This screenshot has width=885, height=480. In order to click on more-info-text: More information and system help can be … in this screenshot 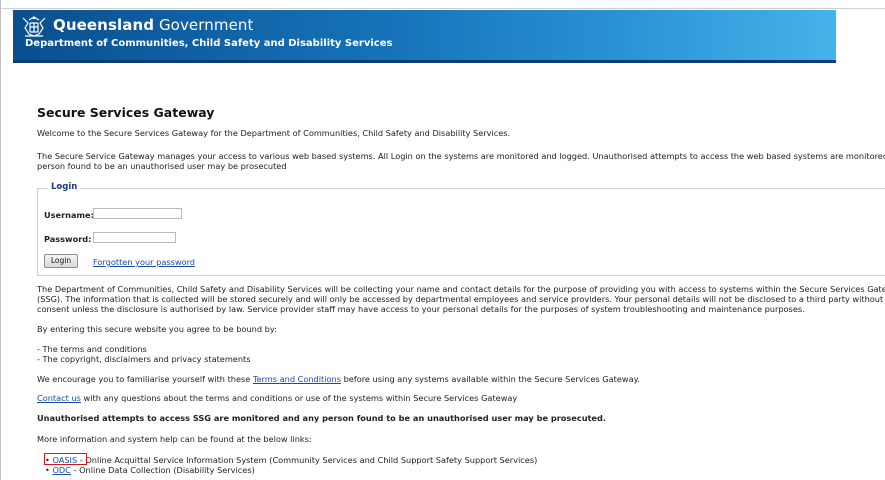, I will do `click(174, 439)`.